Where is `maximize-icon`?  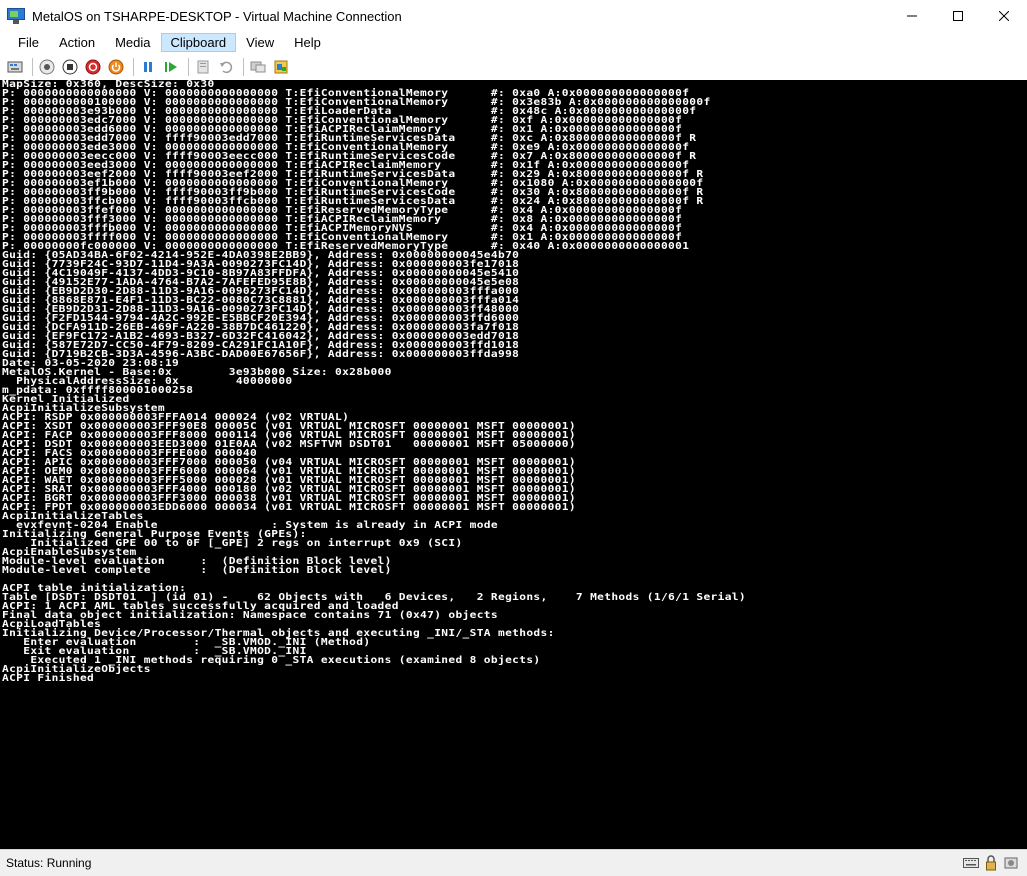 maximize-icon is located at coordinates (958, 16).